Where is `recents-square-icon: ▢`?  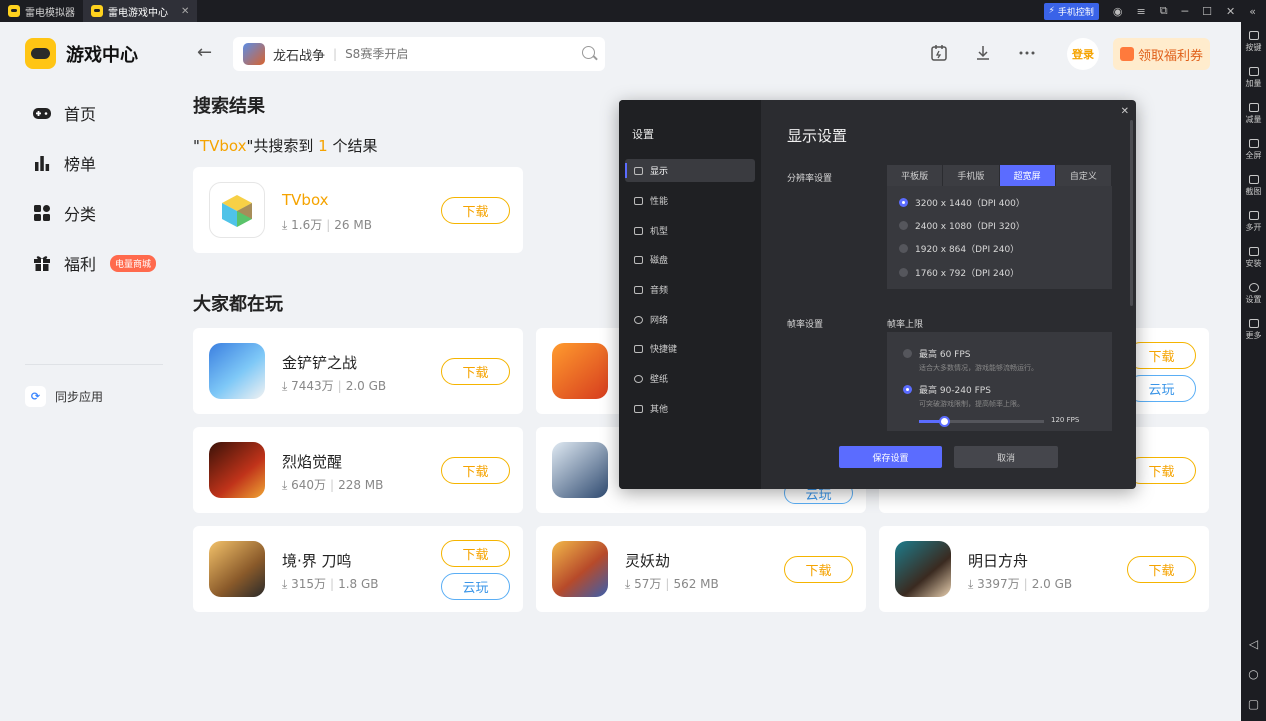 recents-square-icon: ▢ is located at coordinates (1253, 704).